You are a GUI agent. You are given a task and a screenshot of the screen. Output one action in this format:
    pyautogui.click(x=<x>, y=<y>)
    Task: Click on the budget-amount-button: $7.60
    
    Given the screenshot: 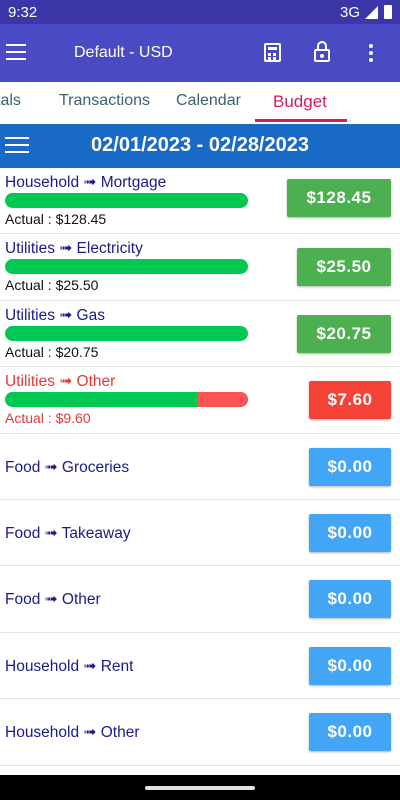 What is the action you would take?
    pyautogui.click(x=350, y=400)
    